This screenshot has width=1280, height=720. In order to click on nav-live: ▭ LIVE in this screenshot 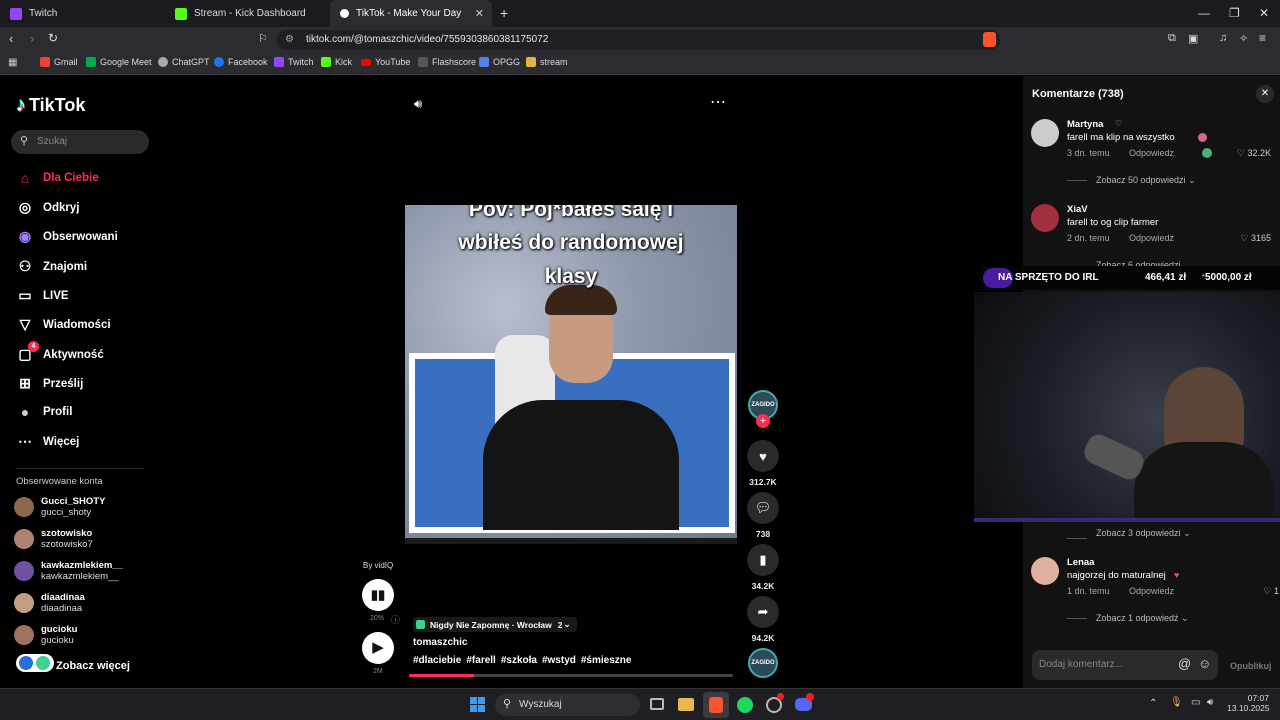, I will do `click(42, 295)`.